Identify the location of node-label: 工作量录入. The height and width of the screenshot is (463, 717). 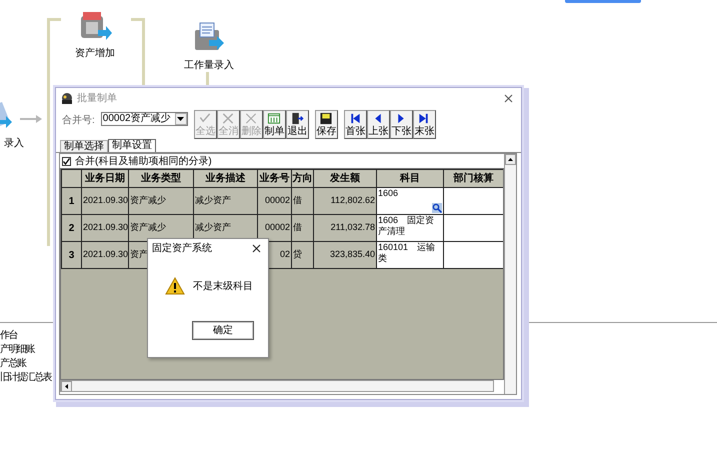
(209, 65).